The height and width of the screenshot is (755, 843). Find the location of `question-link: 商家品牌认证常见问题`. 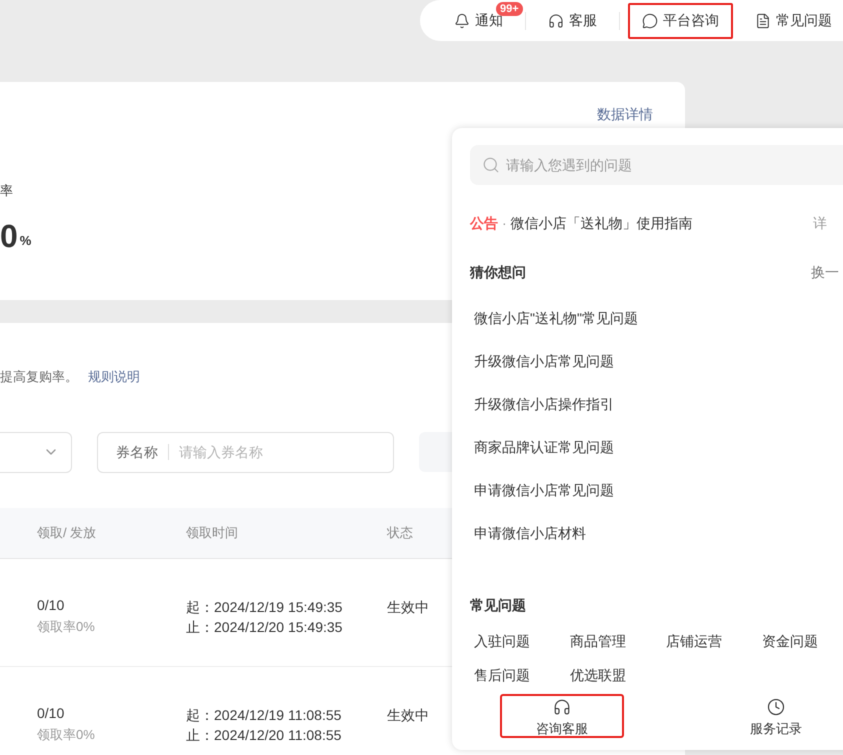

question-link: 商家品牌认证常见问题 is located at coordinates (542, 447).